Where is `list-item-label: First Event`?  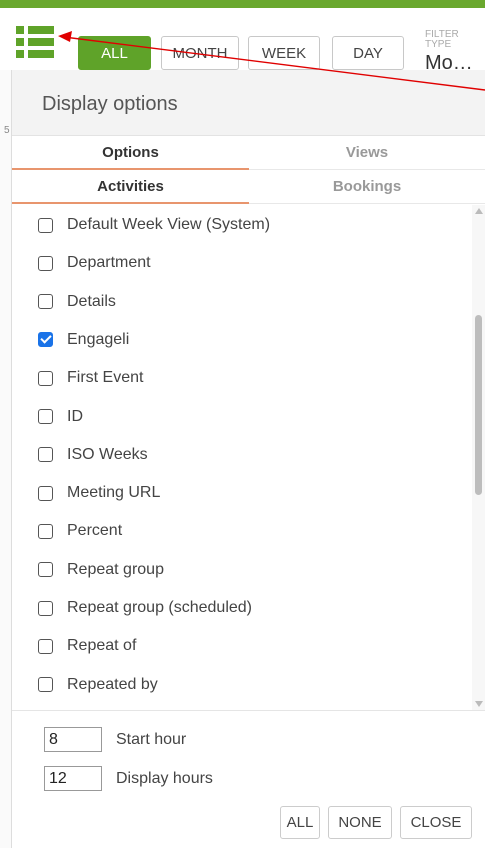 list-item-label: First Event is located at coordinates (105, 378).